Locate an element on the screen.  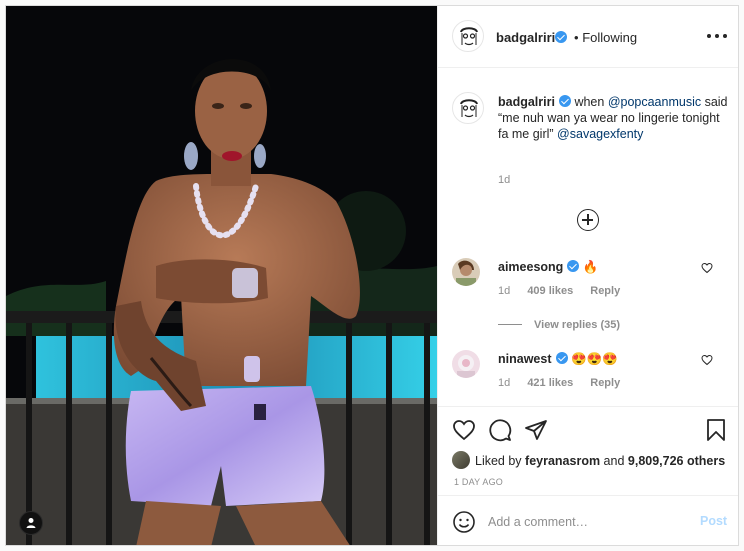
post-date: 1 DAY AGO is located at coordinates (478, 482).